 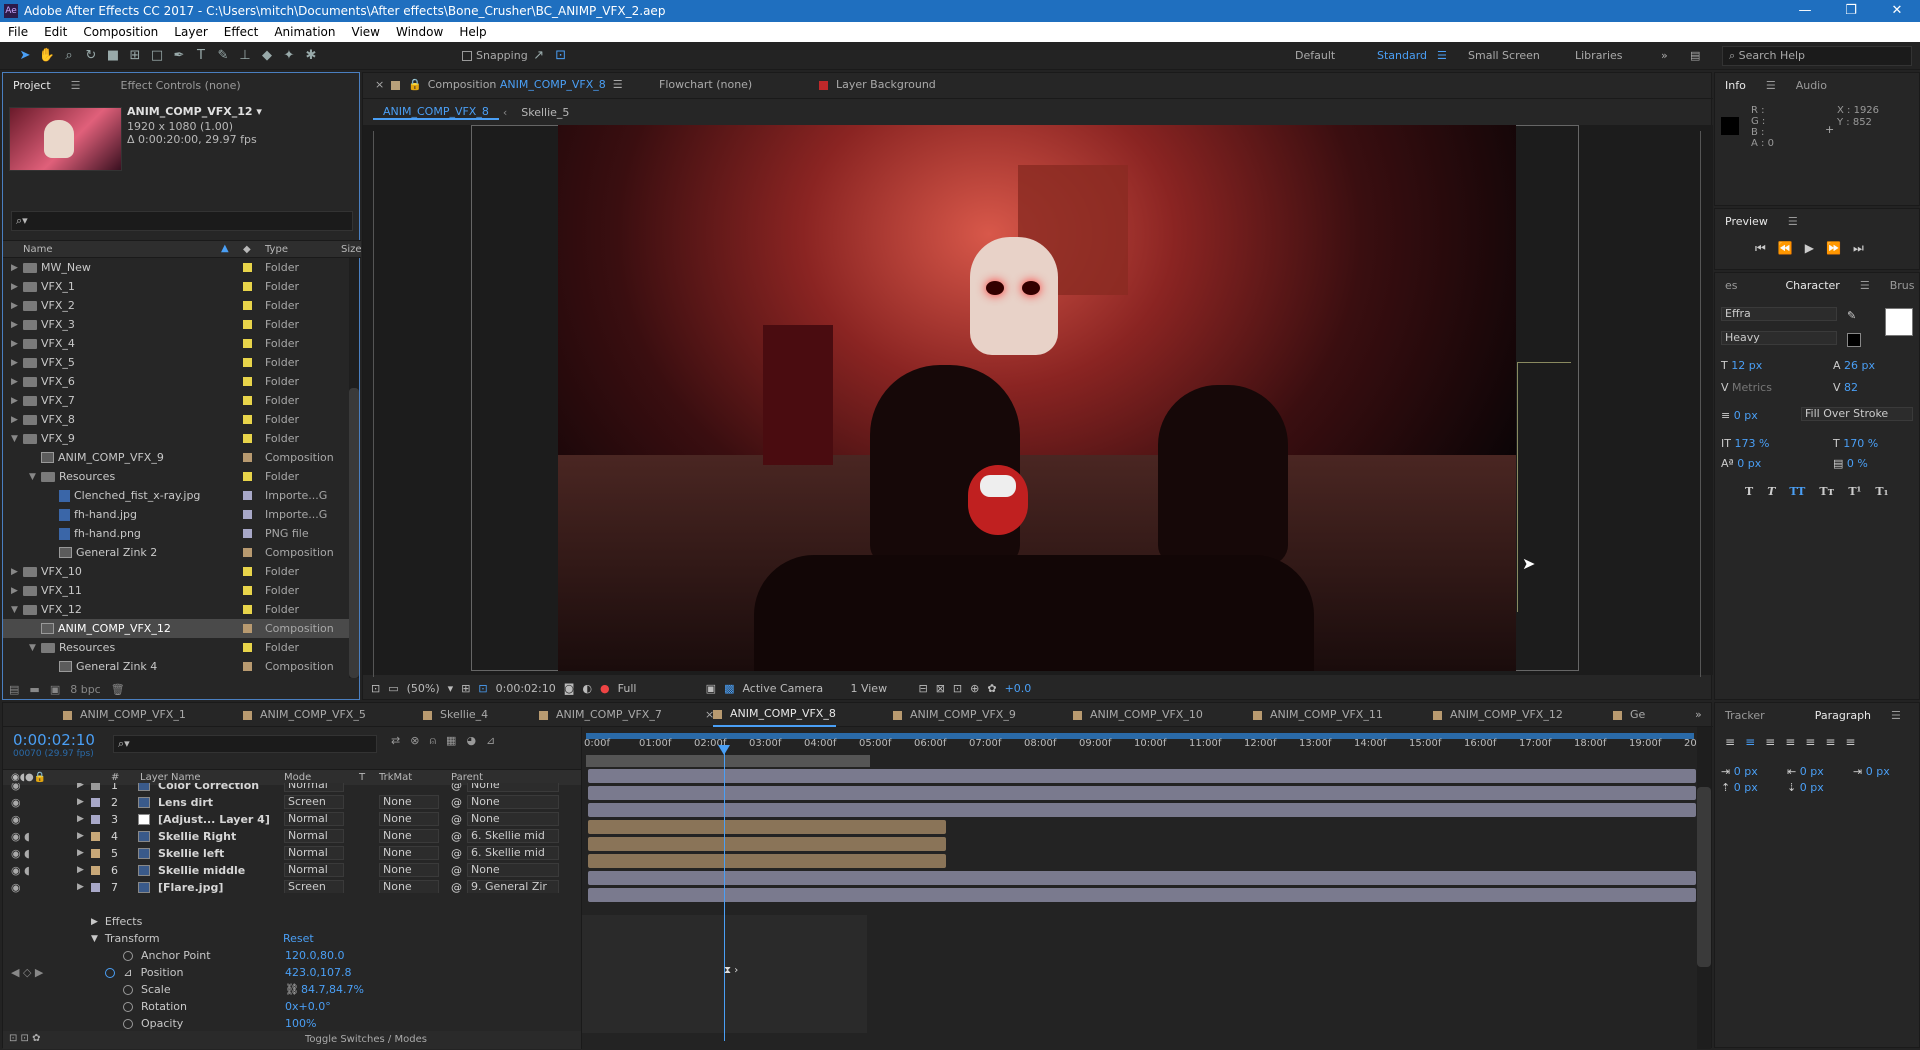 What do you see at coordinates (179, 56) in the screenshot?
I see `pen-tool-icon: ✒` at bounding box center [179, 56].